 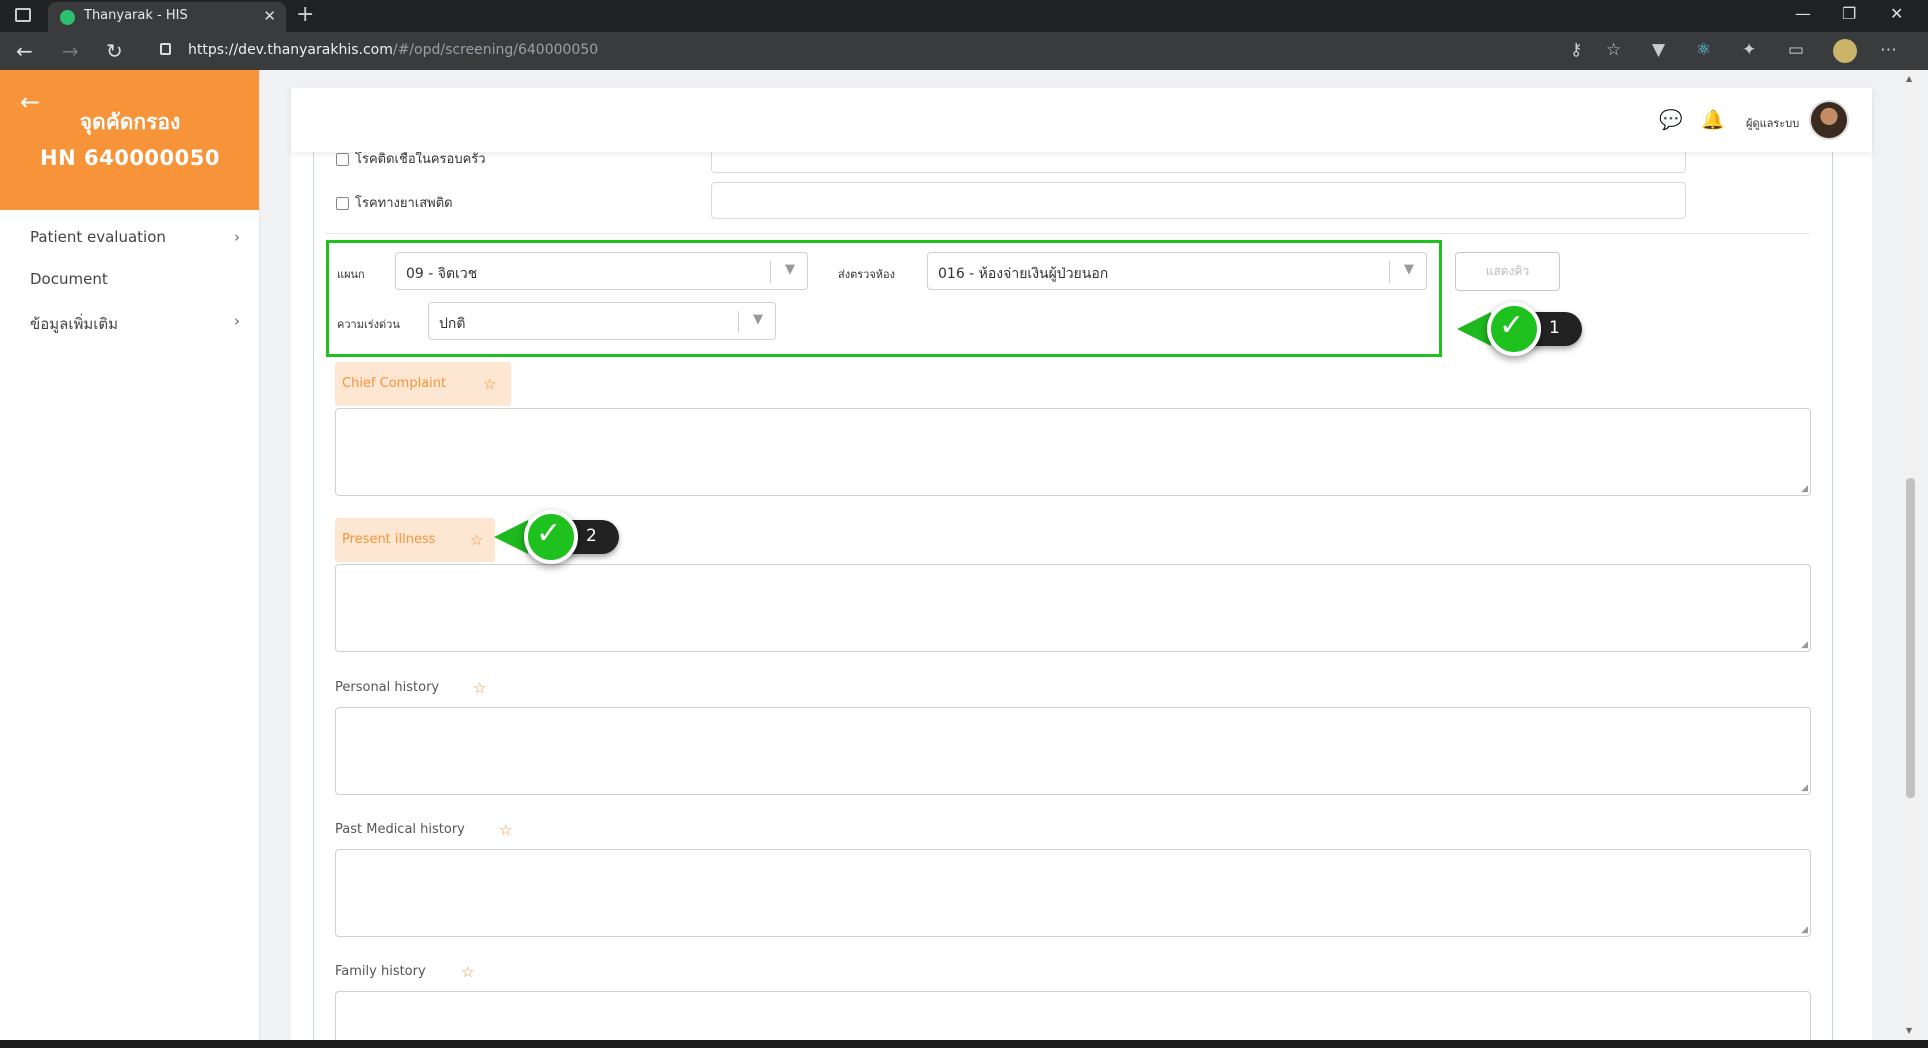 What do you see at coordinates (866, 274) in the screenshot?
I see `room-label: ส่งตรวจห้อง` at bounding box center [866, 274].